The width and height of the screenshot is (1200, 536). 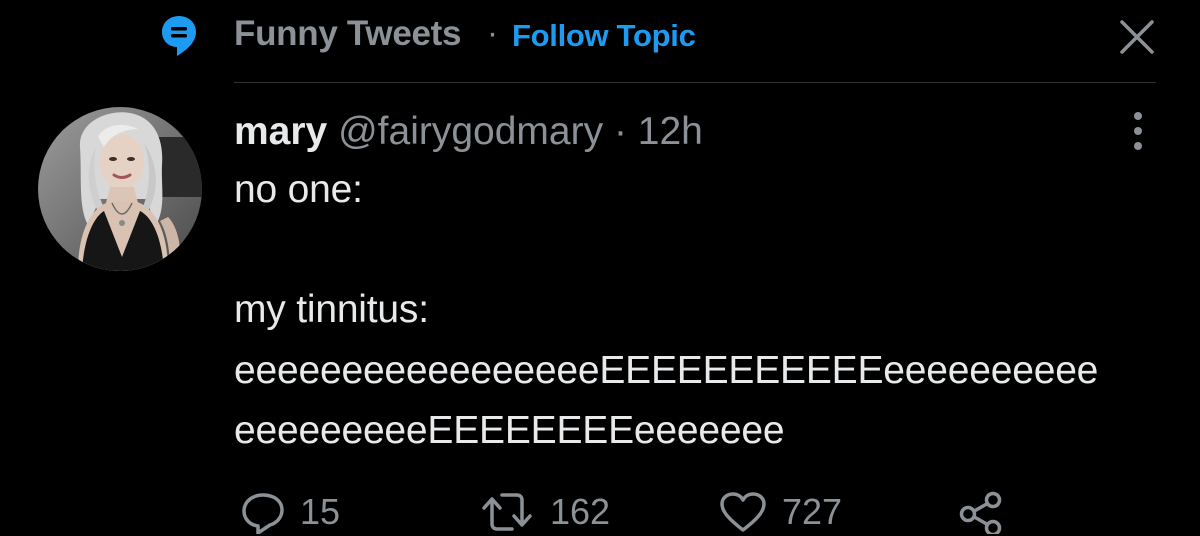 What do you see at coordinates (743, 512) in the screenshot?
I see `heart-icon` at bounding box center [743, 512].